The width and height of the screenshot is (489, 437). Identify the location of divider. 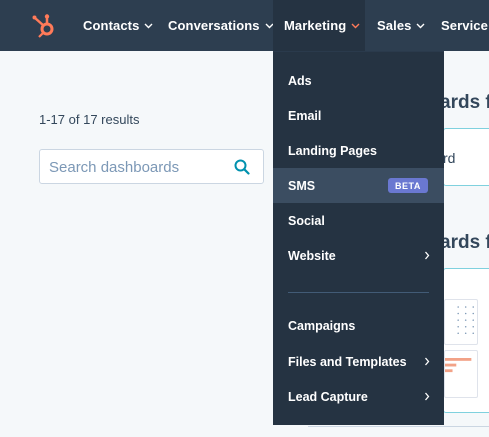
(398, 426).